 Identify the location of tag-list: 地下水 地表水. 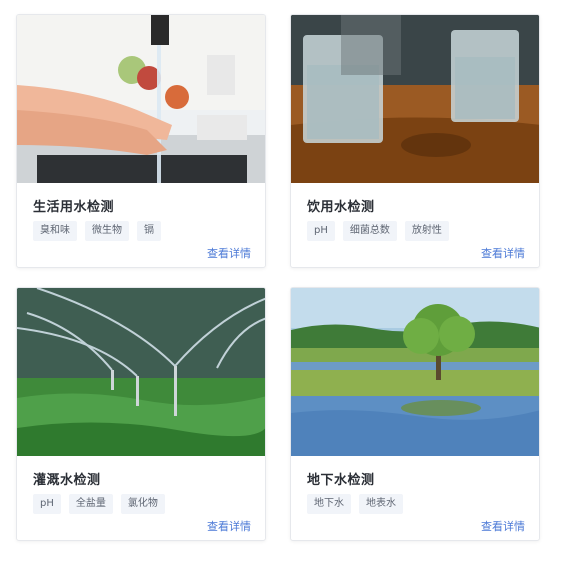
(355, 504).